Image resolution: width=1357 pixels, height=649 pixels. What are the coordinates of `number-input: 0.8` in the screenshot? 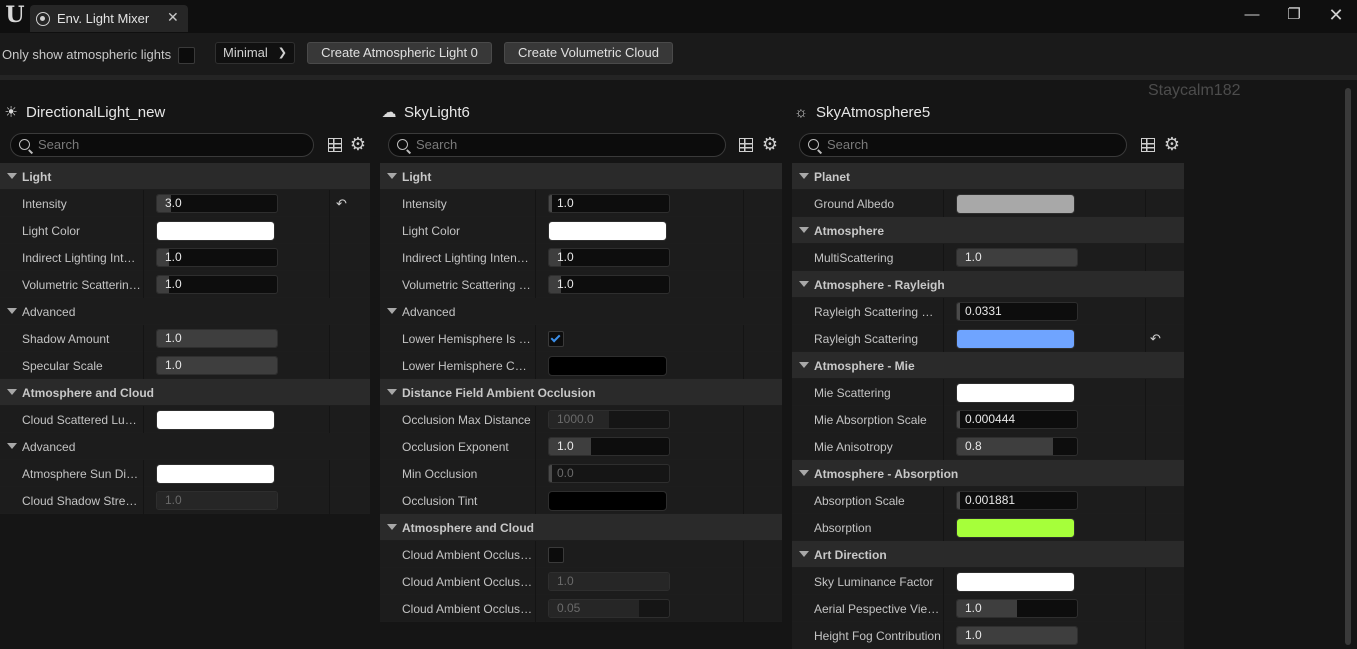 It's located at (1017, 446).